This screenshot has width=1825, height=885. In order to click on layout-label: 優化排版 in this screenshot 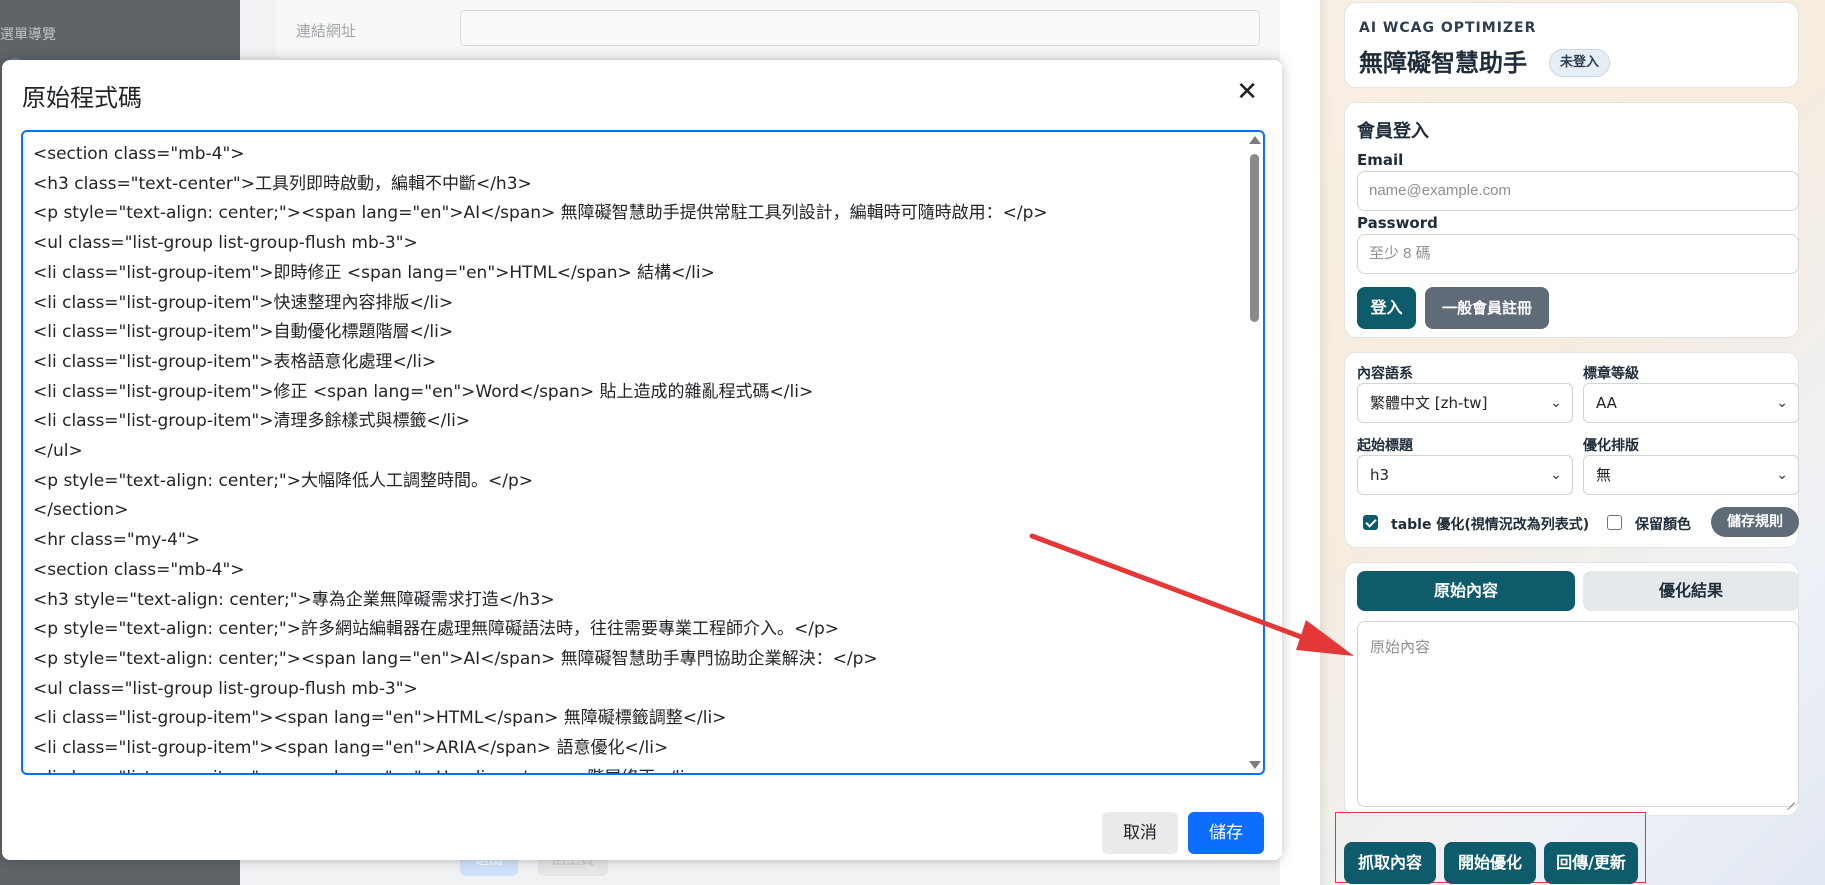, I will do `click(1611, 446)`.